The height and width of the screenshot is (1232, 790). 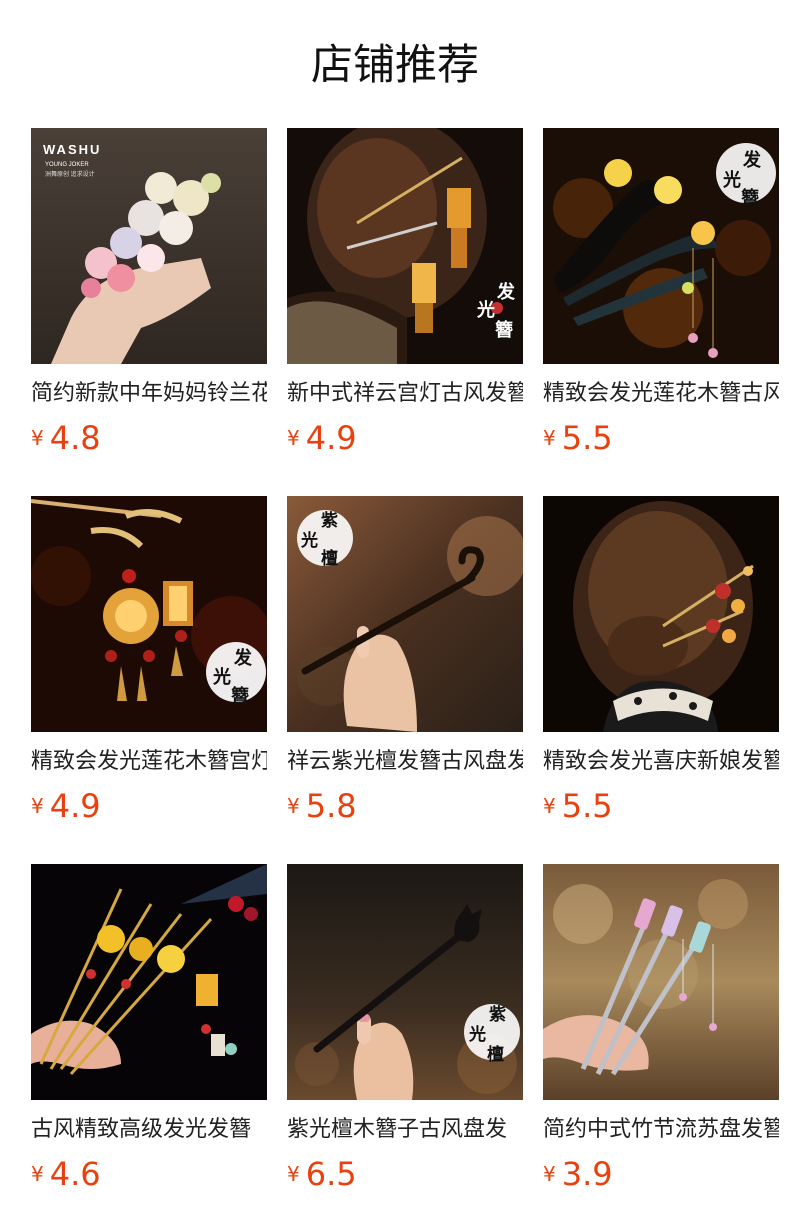 What do you see at coordinates (149, 1174) in the screenshot?
I see `product-price: ¥4.6` at bounding box center [149, 1174].